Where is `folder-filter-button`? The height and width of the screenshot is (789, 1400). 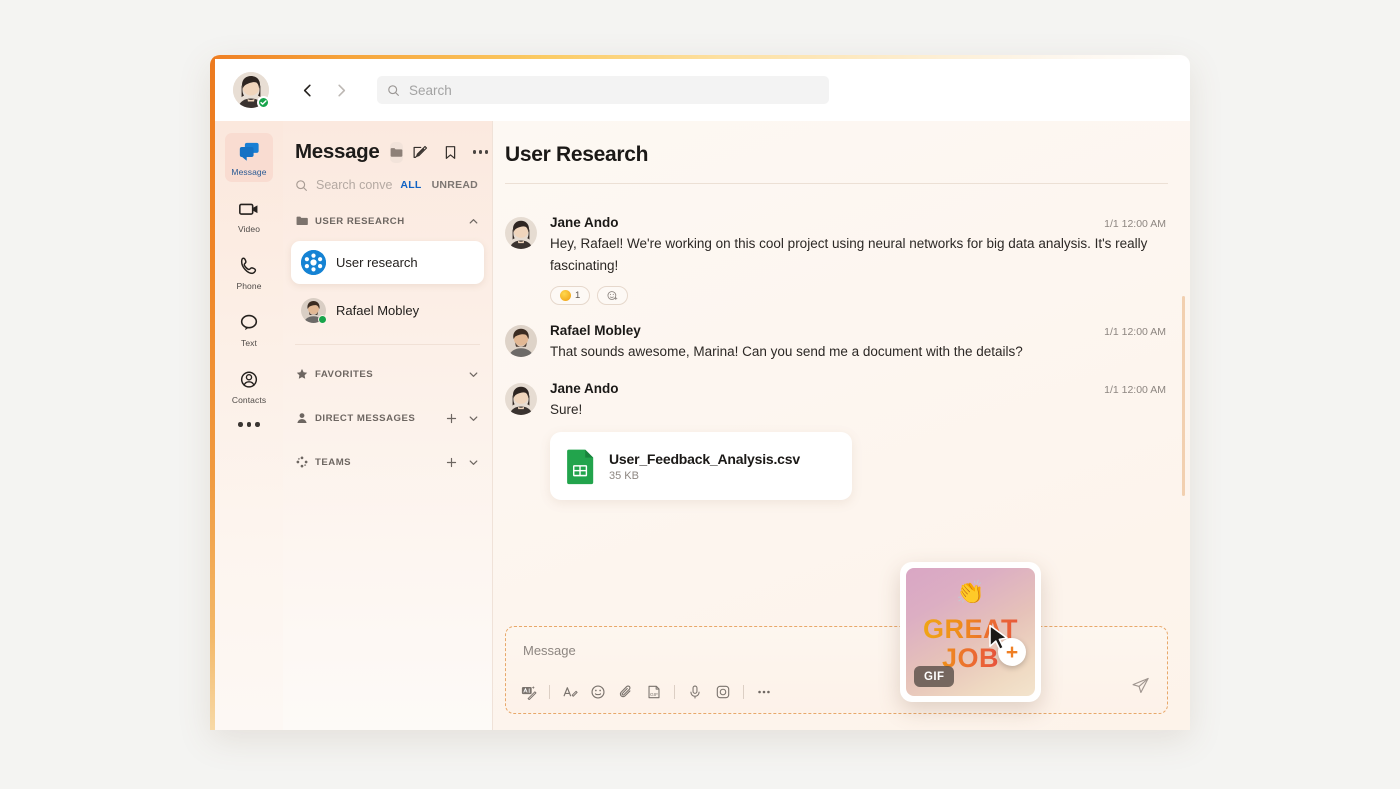
folder-filter-button is located at coordinates (396, 152).